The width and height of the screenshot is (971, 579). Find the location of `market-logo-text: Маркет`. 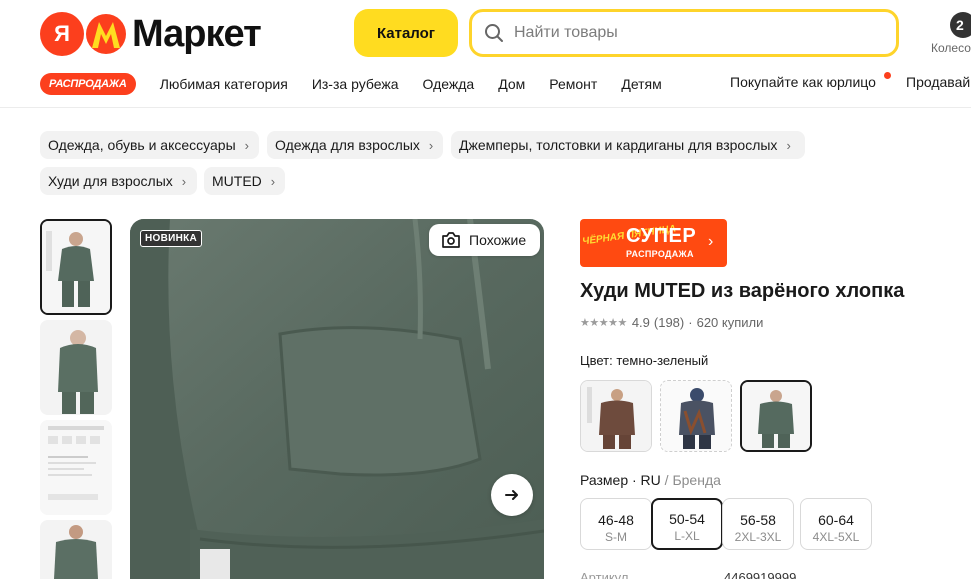

market-logo-text: Маркет is located at coordinates (197, 33).